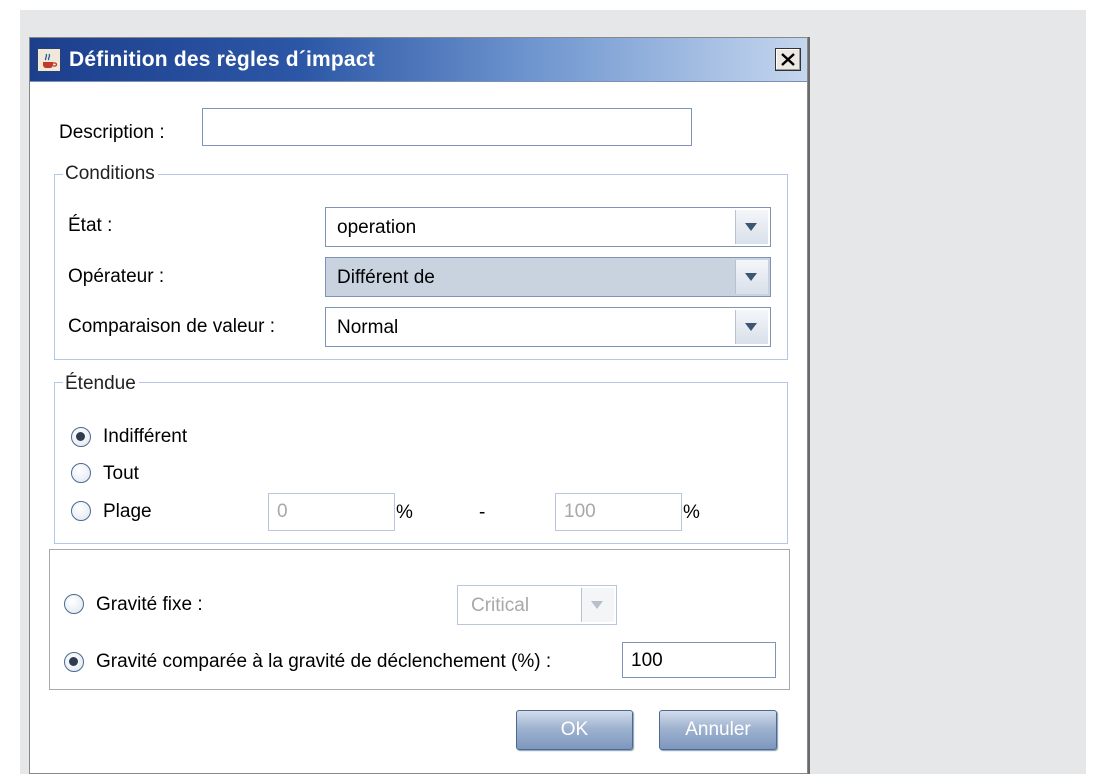 This screenshot has width=1099, height=774. What do you see at coordinates (101, 384) in the screenshot?
I see `etendue-group-title: Étendue` at bounding box center [101, 384].